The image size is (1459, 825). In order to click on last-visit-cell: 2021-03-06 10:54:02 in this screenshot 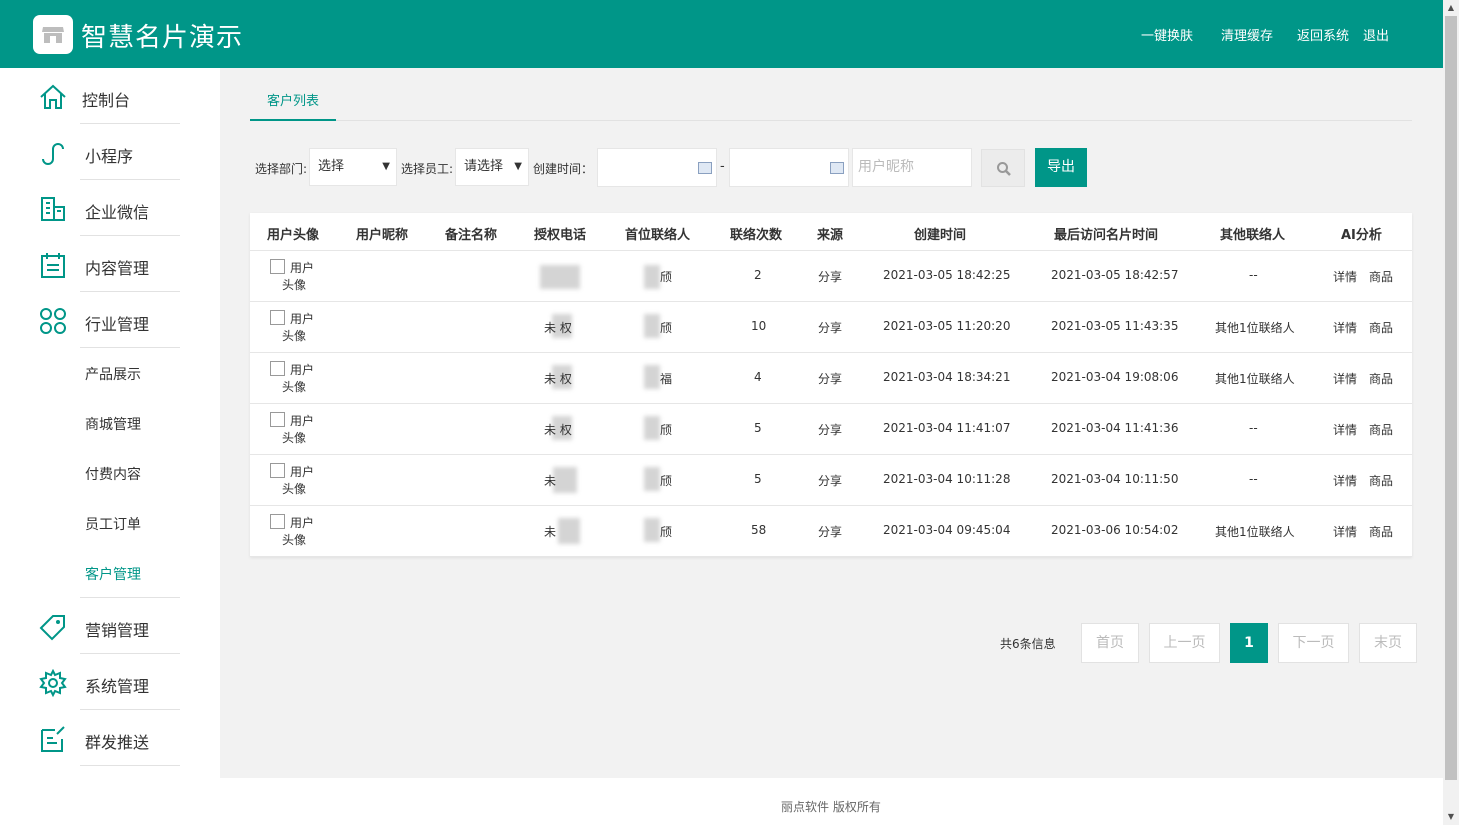, I will do `click(1115, 530)`.